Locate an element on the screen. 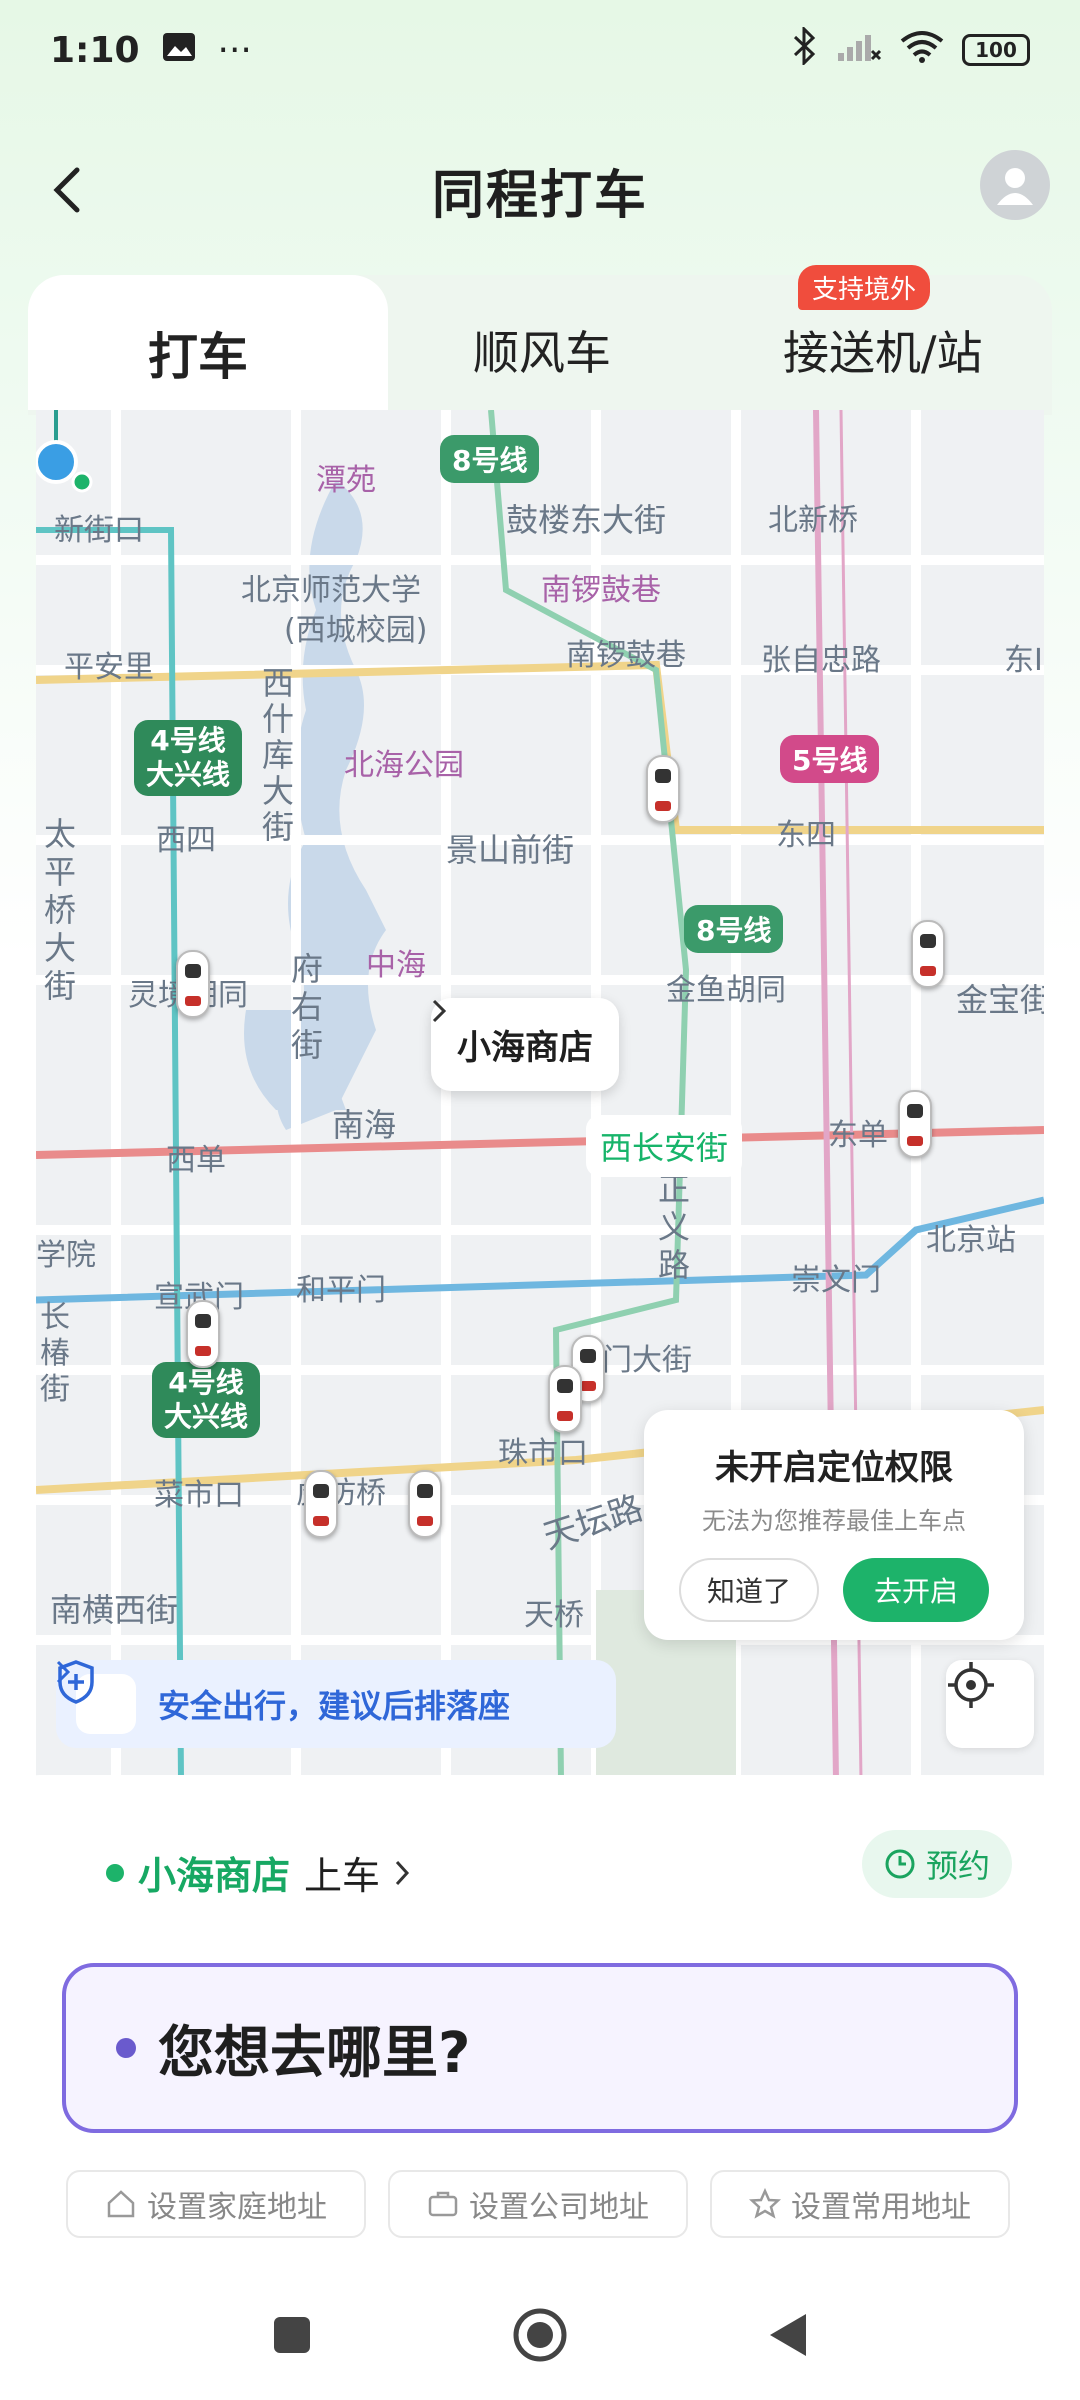  pickup-row: 小海商店 上车 is located at coordinates (258, 1872).